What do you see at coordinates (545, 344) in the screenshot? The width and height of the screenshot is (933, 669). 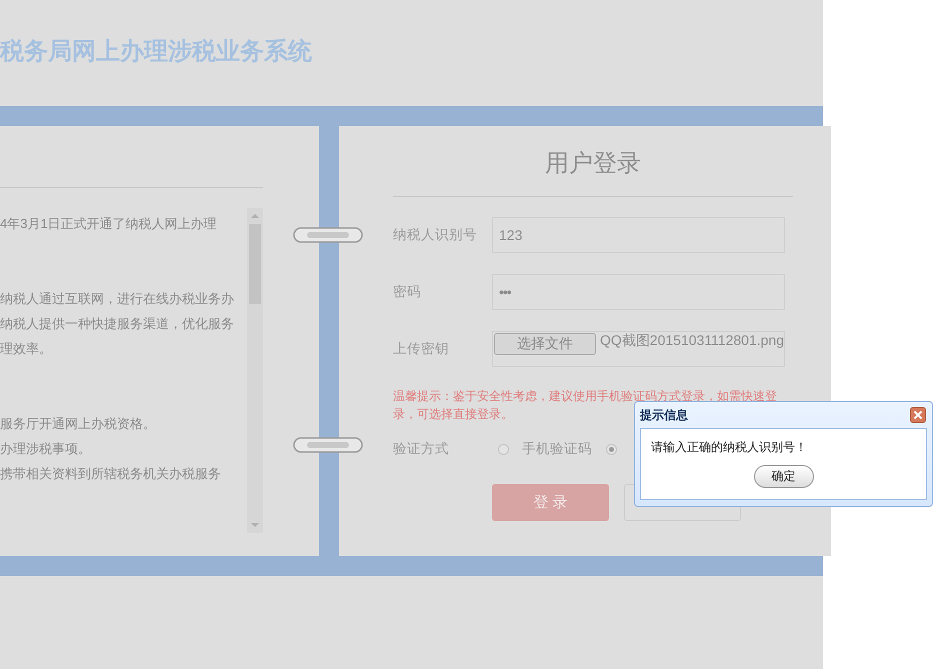 I see `choose-file-button: 选择文件` at bounding box center [545, 344].